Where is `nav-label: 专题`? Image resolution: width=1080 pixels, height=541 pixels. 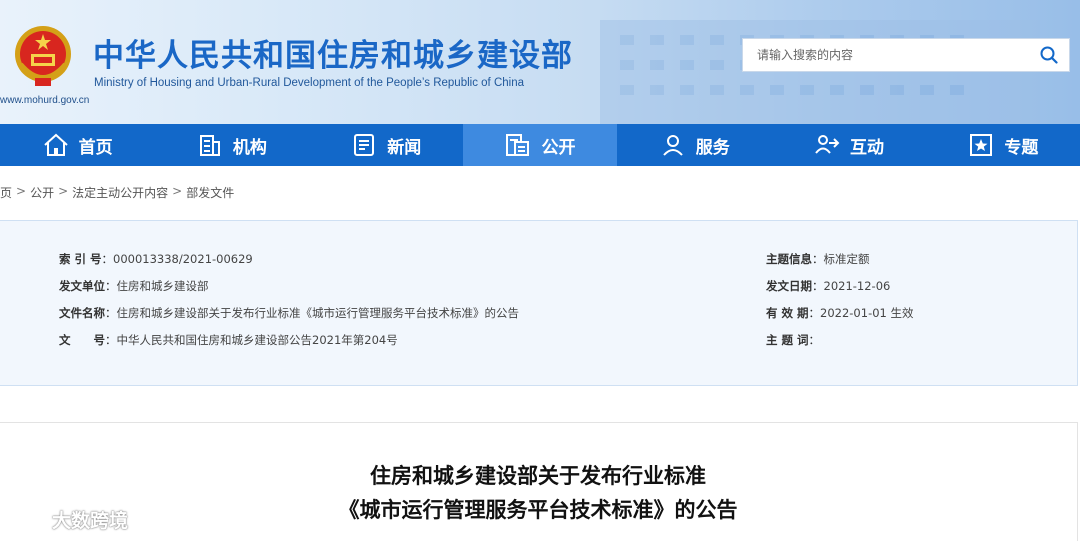
nav-label: 专题 is located at coordinates (1021, 147).